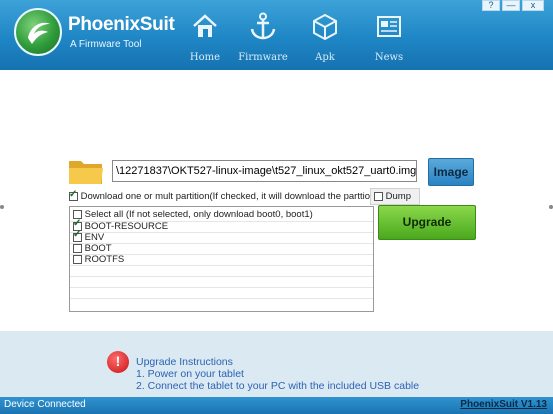 The height and width of the screenshot is (414, 553). What do you see at coordinates (264, 171) in the screenshot?
I see `firmware-path-field` at bounding box center [264, 171].